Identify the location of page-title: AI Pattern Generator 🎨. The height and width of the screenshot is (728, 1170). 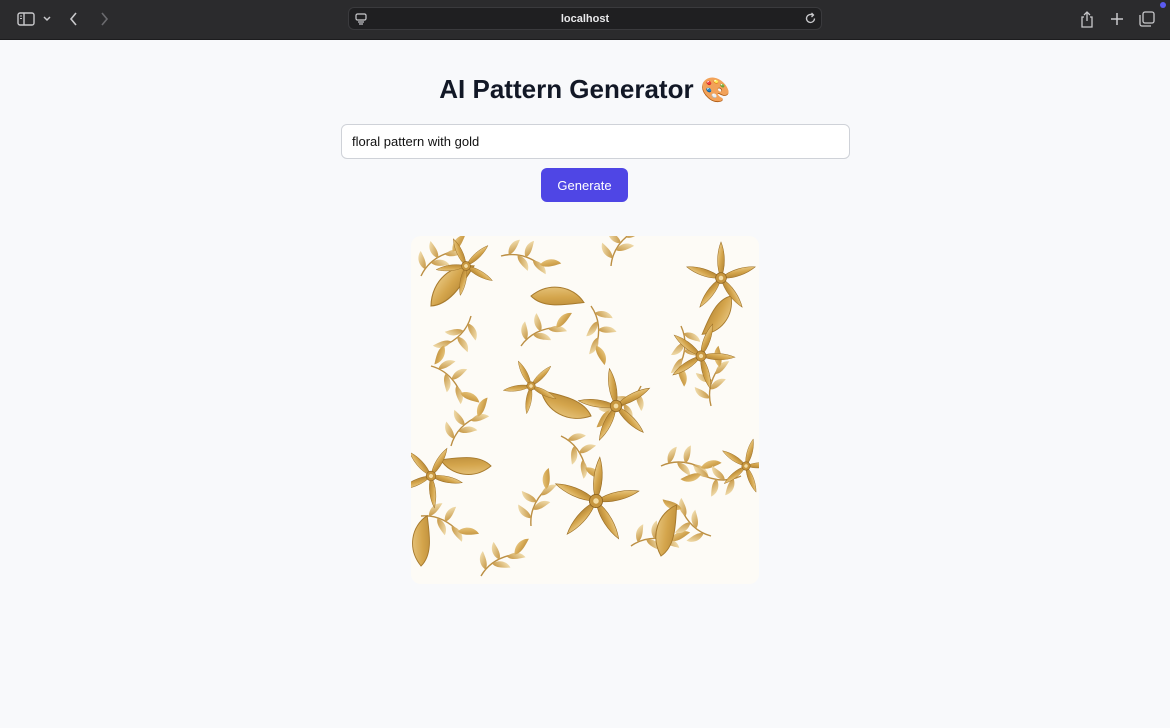
(585, 90).